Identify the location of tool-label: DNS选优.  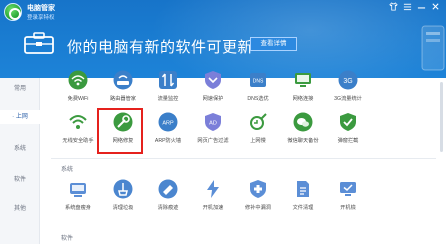
(258, 99).